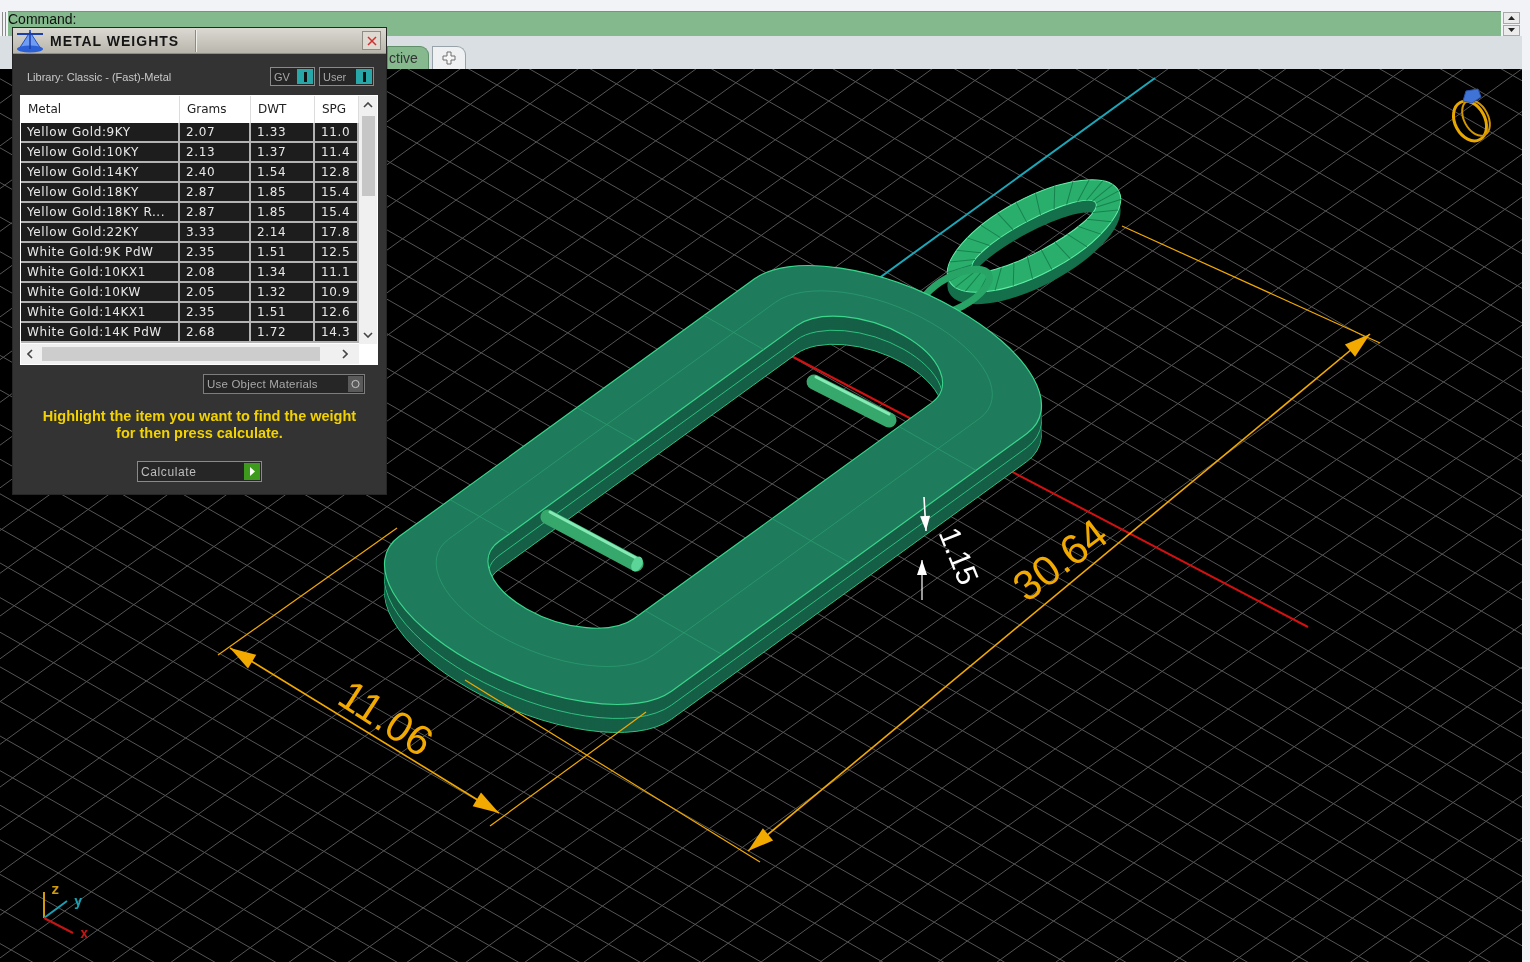 The width and height of the screenshot is (1530, 962). What do you see at coordinates (283, 173) in the screenshot?
I see `table-cell: 1.54` at bounding box center [283, 173].